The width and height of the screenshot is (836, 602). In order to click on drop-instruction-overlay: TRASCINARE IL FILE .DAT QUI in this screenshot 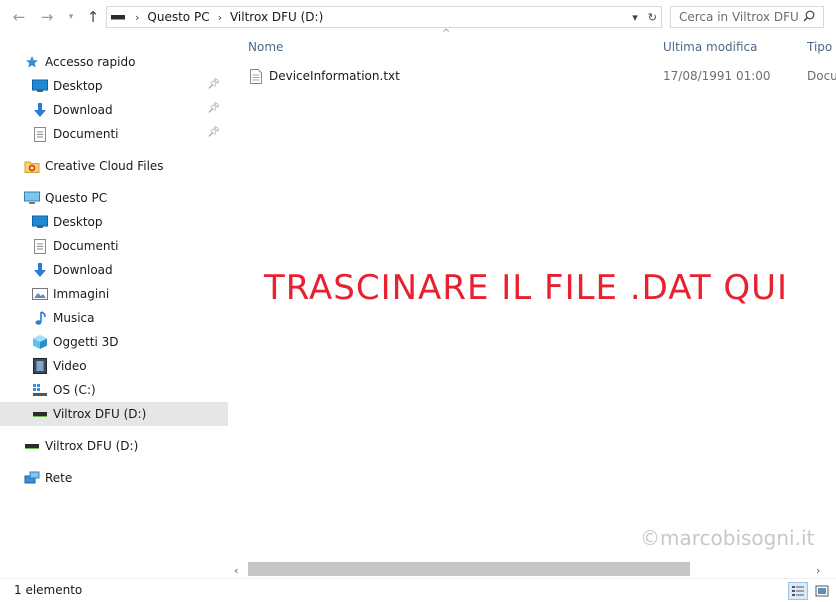, I will do `click(526, 288)`.